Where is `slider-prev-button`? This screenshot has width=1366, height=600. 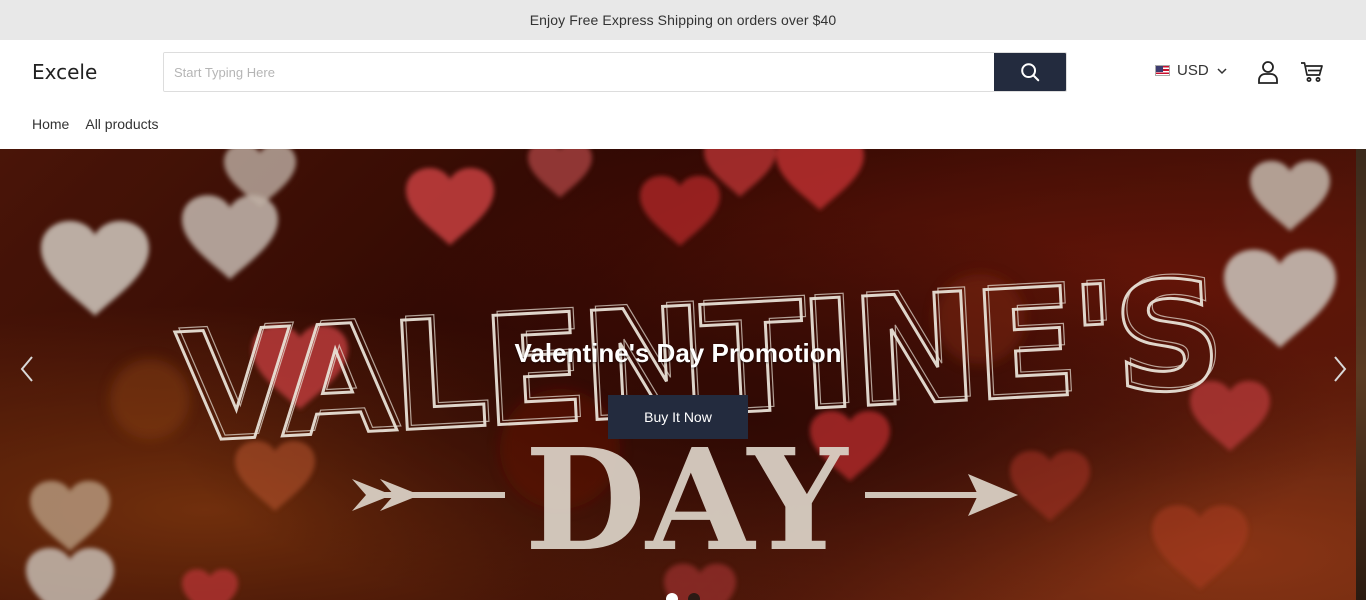
slider-prev-button is located at coordinates (27, 369).